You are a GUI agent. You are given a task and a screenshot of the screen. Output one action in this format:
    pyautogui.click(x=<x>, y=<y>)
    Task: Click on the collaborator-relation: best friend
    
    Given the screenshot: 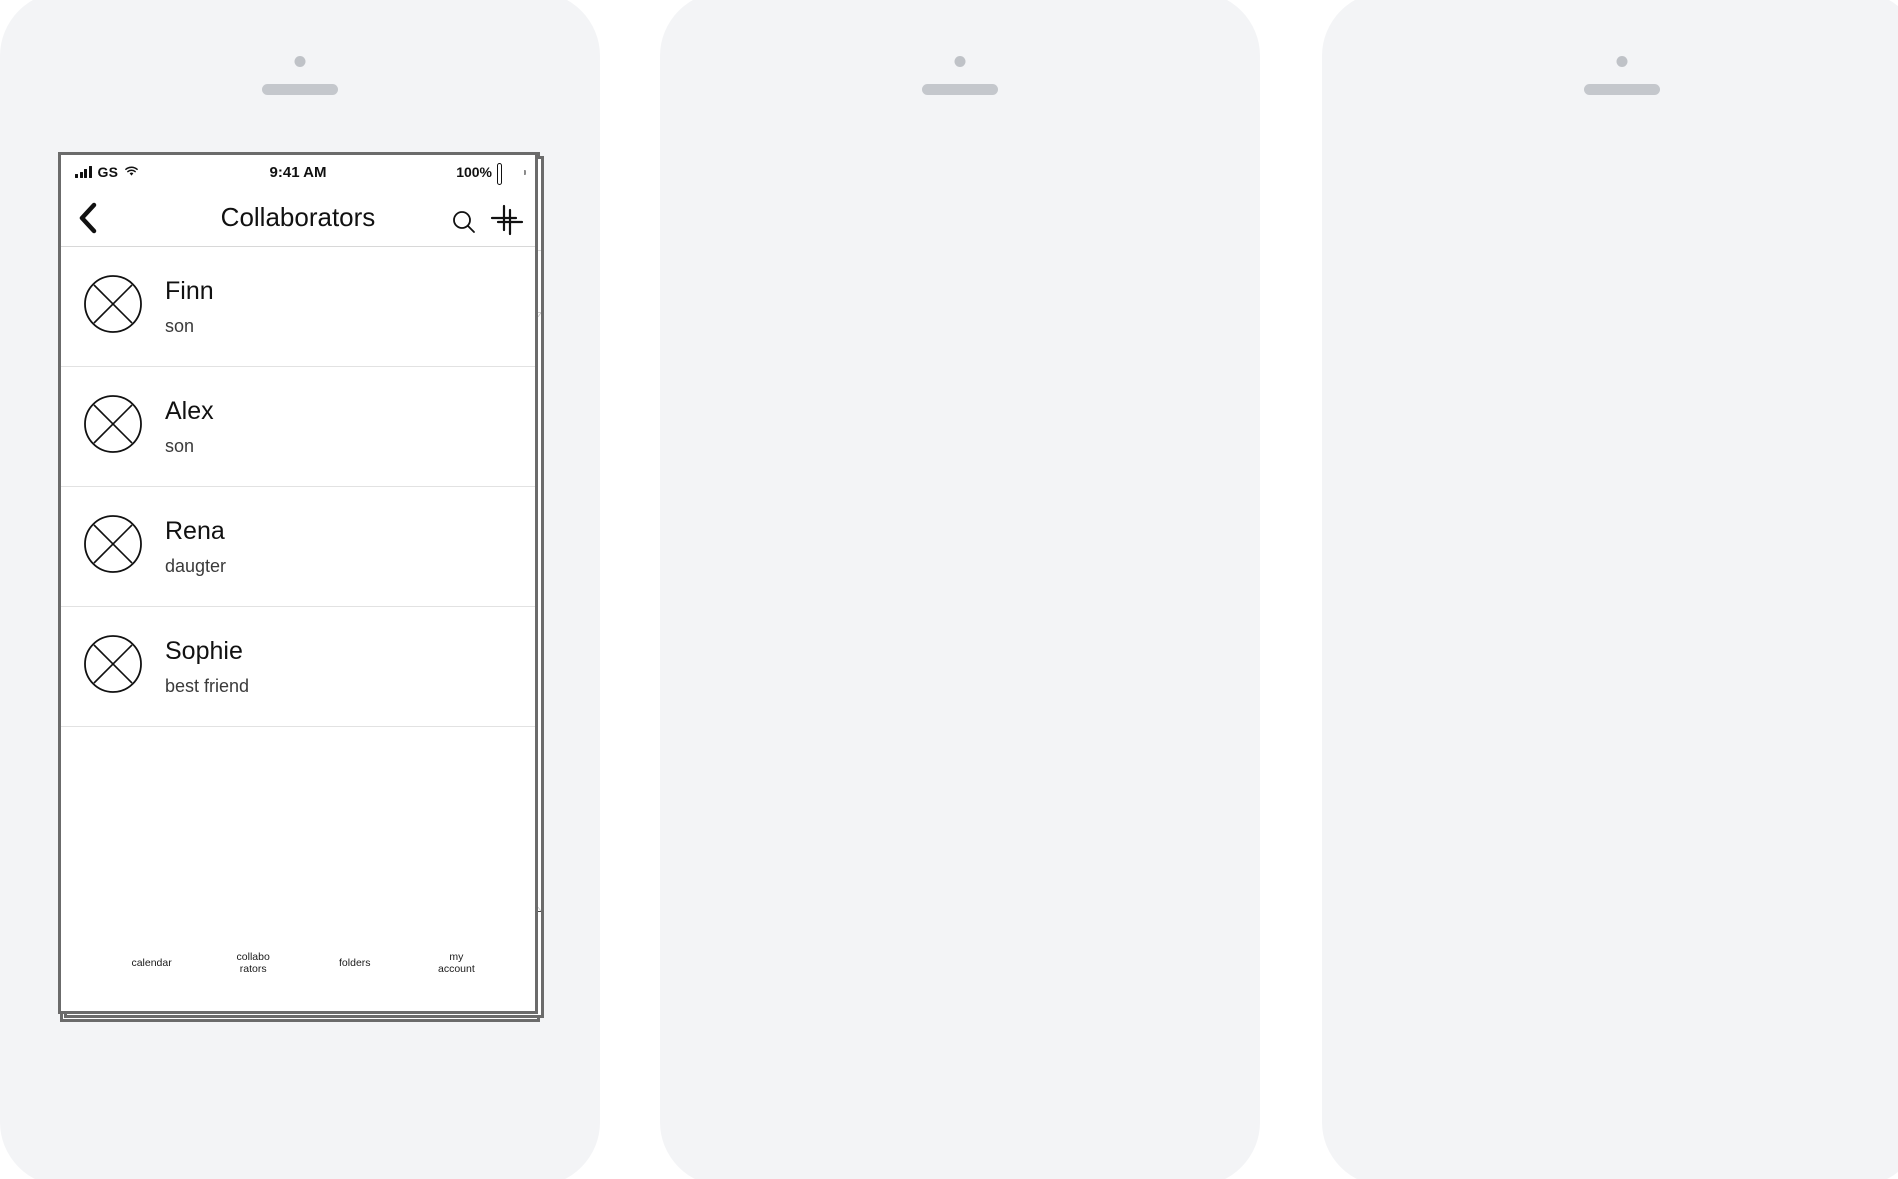 What is the action you would take?
    pyautogui.click(x=207, y=685)
    